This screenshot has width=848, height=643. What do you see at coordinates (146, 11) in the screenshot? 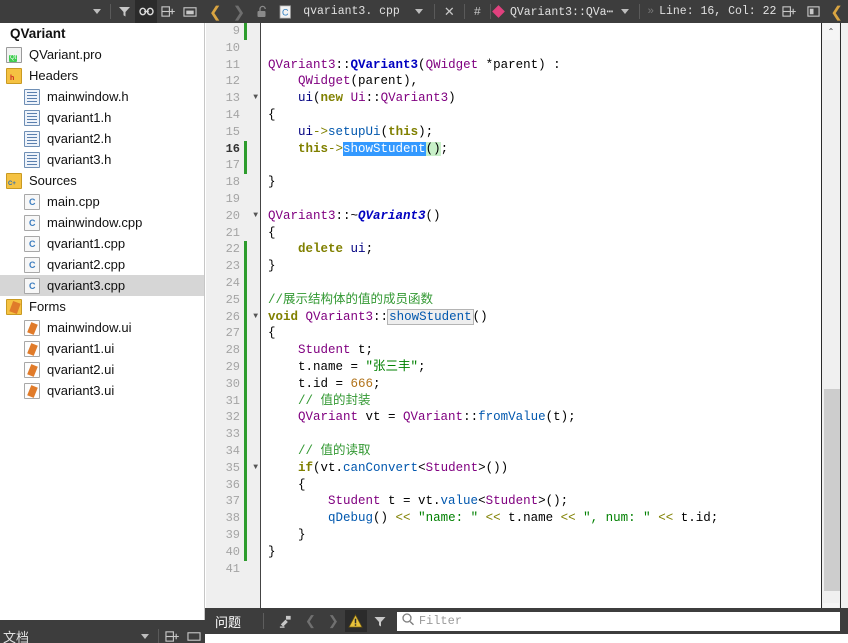
I see `link-icon` at bounding box center [146, 11].